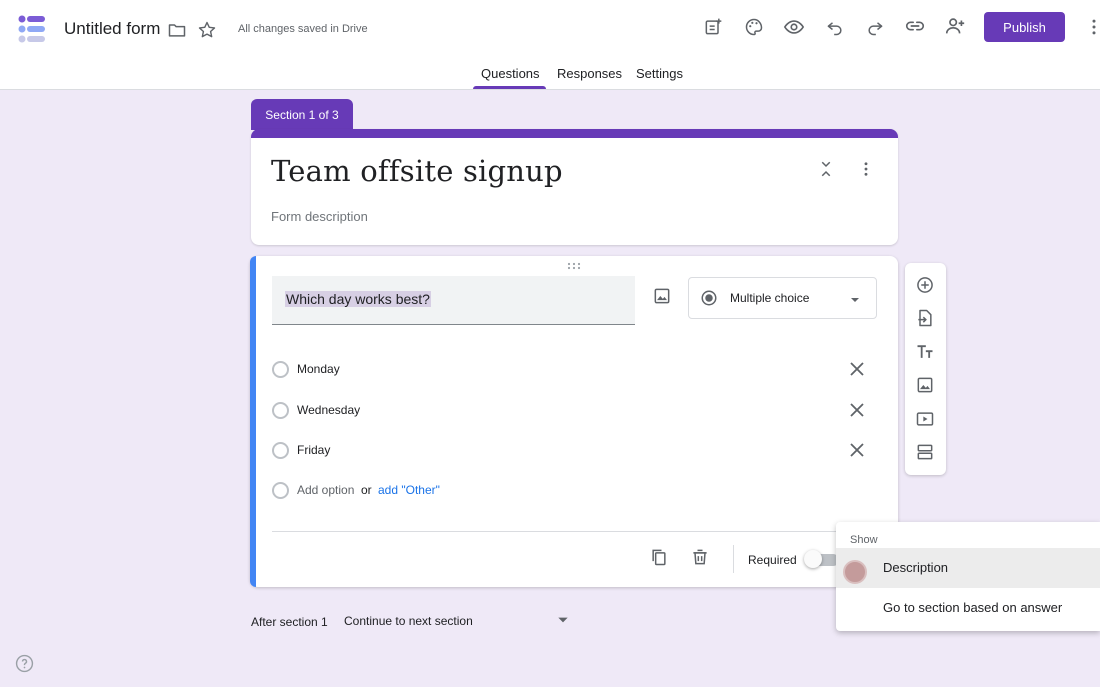 This screenshot has width=1100, height=687. What do you see at coordinates (303, 29) in the screenshot?
I see `save-status: All changes saved in Drive` at bounding box center [303, 29].